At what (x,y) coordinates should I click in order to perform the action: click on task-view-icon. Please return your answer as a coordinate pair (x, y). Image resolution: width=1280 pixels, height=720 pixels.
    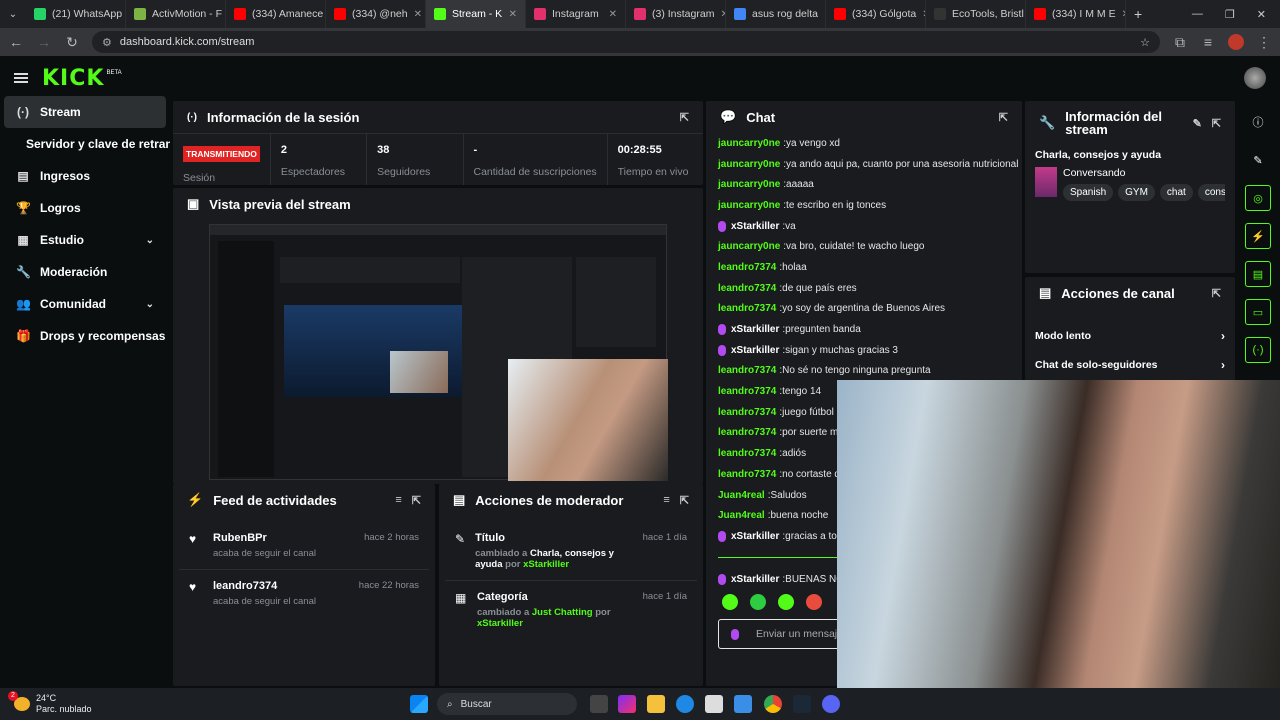
    Looking at the image, I should click on (599, 704).